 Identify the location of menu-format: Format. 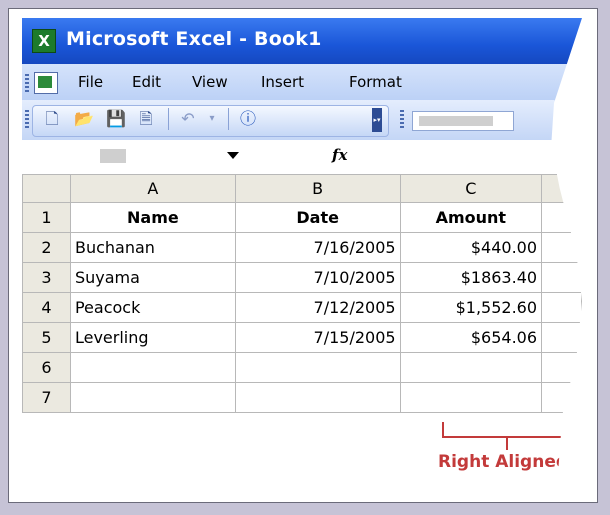
(375, 82).